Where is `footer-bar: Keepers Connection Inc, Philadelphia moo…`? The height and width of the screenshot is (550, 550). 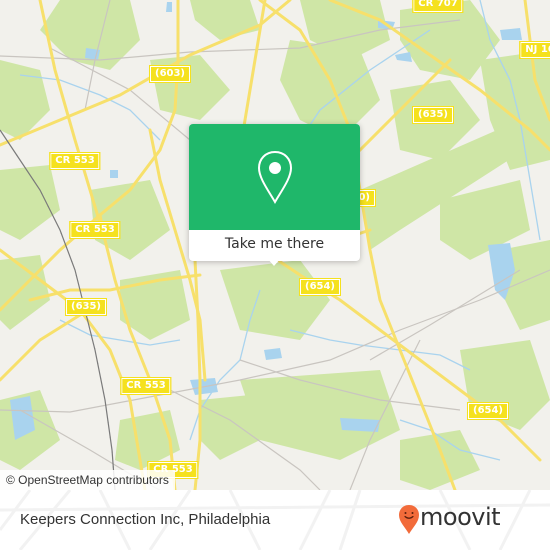
footer-bar: Keepers Connection Inc, Philadelphia moo… is located at coordinates (275, 520).